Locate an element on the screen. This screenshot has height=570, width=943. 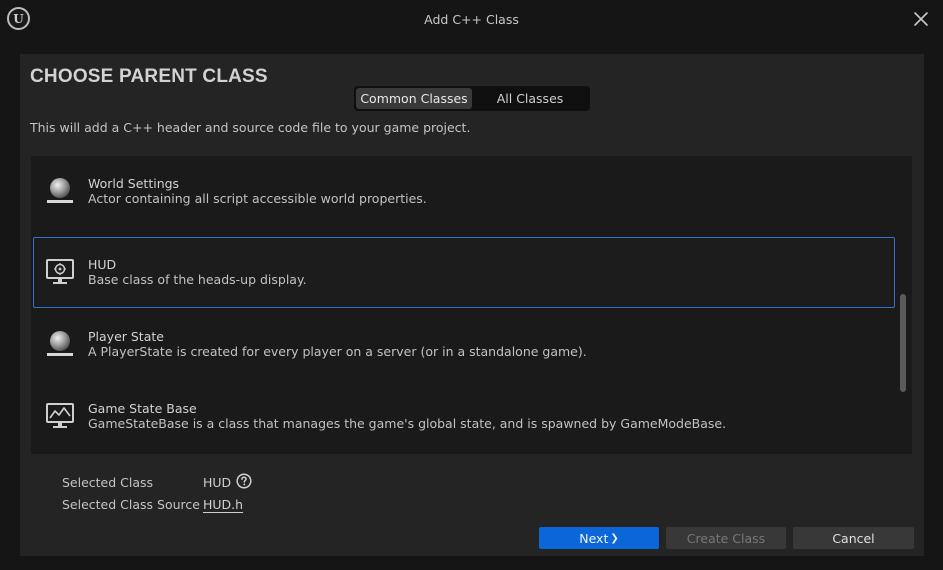
graph-monitor-icon is located at coordinates (60, 415).